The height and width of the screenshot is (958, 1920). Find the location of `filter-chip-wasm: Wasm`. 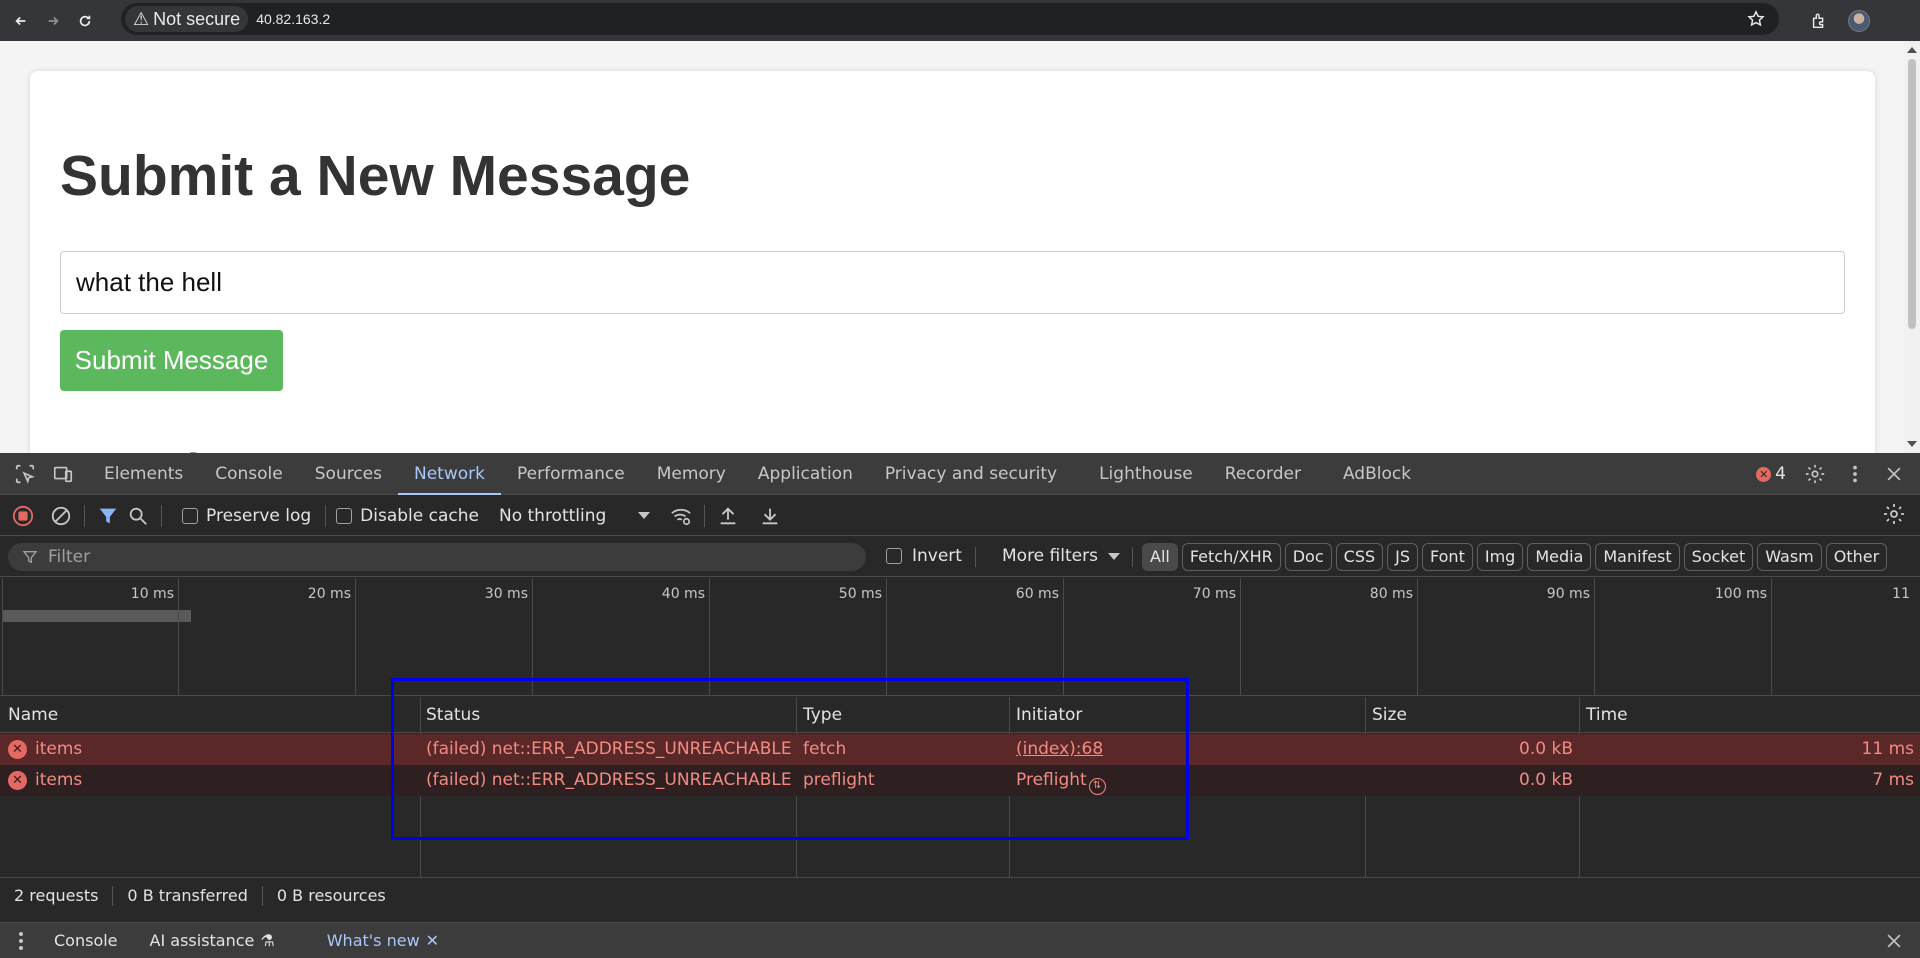

filter-chip-wasm: Wasm is located at coordinates (1789, 557).